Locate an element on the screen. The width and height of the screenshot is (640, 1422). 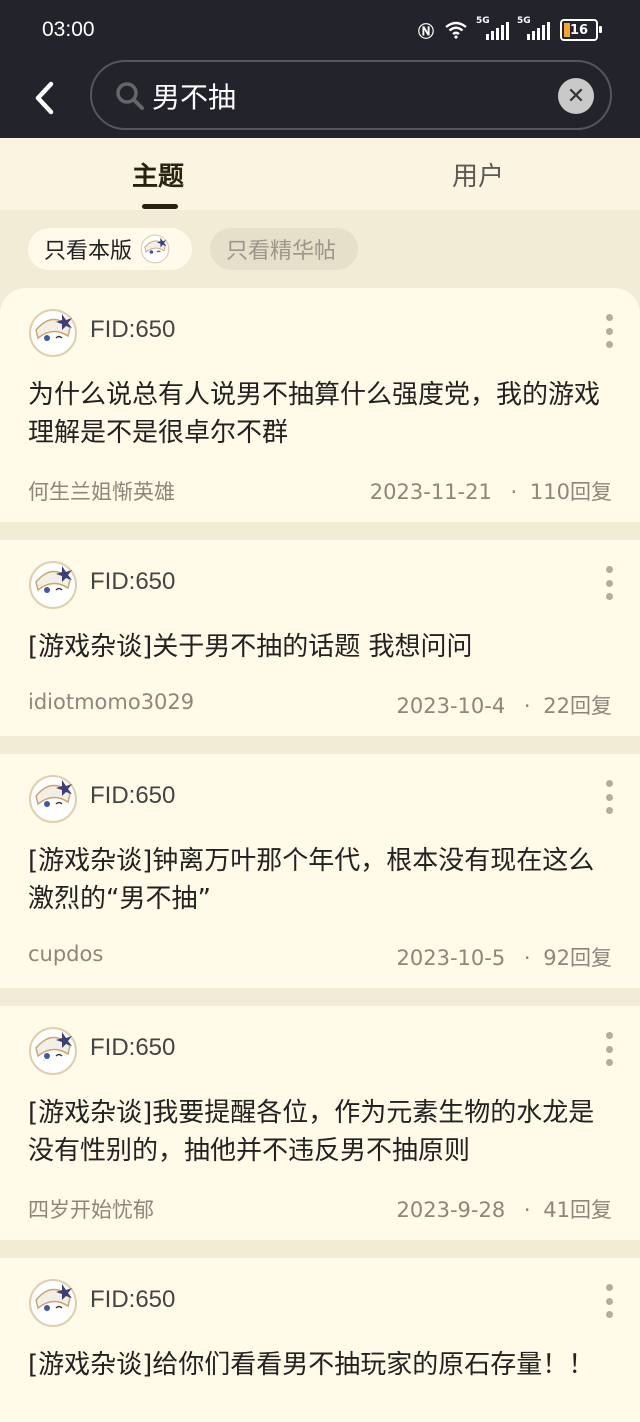
search-icon is located at coordinates (130, 96).